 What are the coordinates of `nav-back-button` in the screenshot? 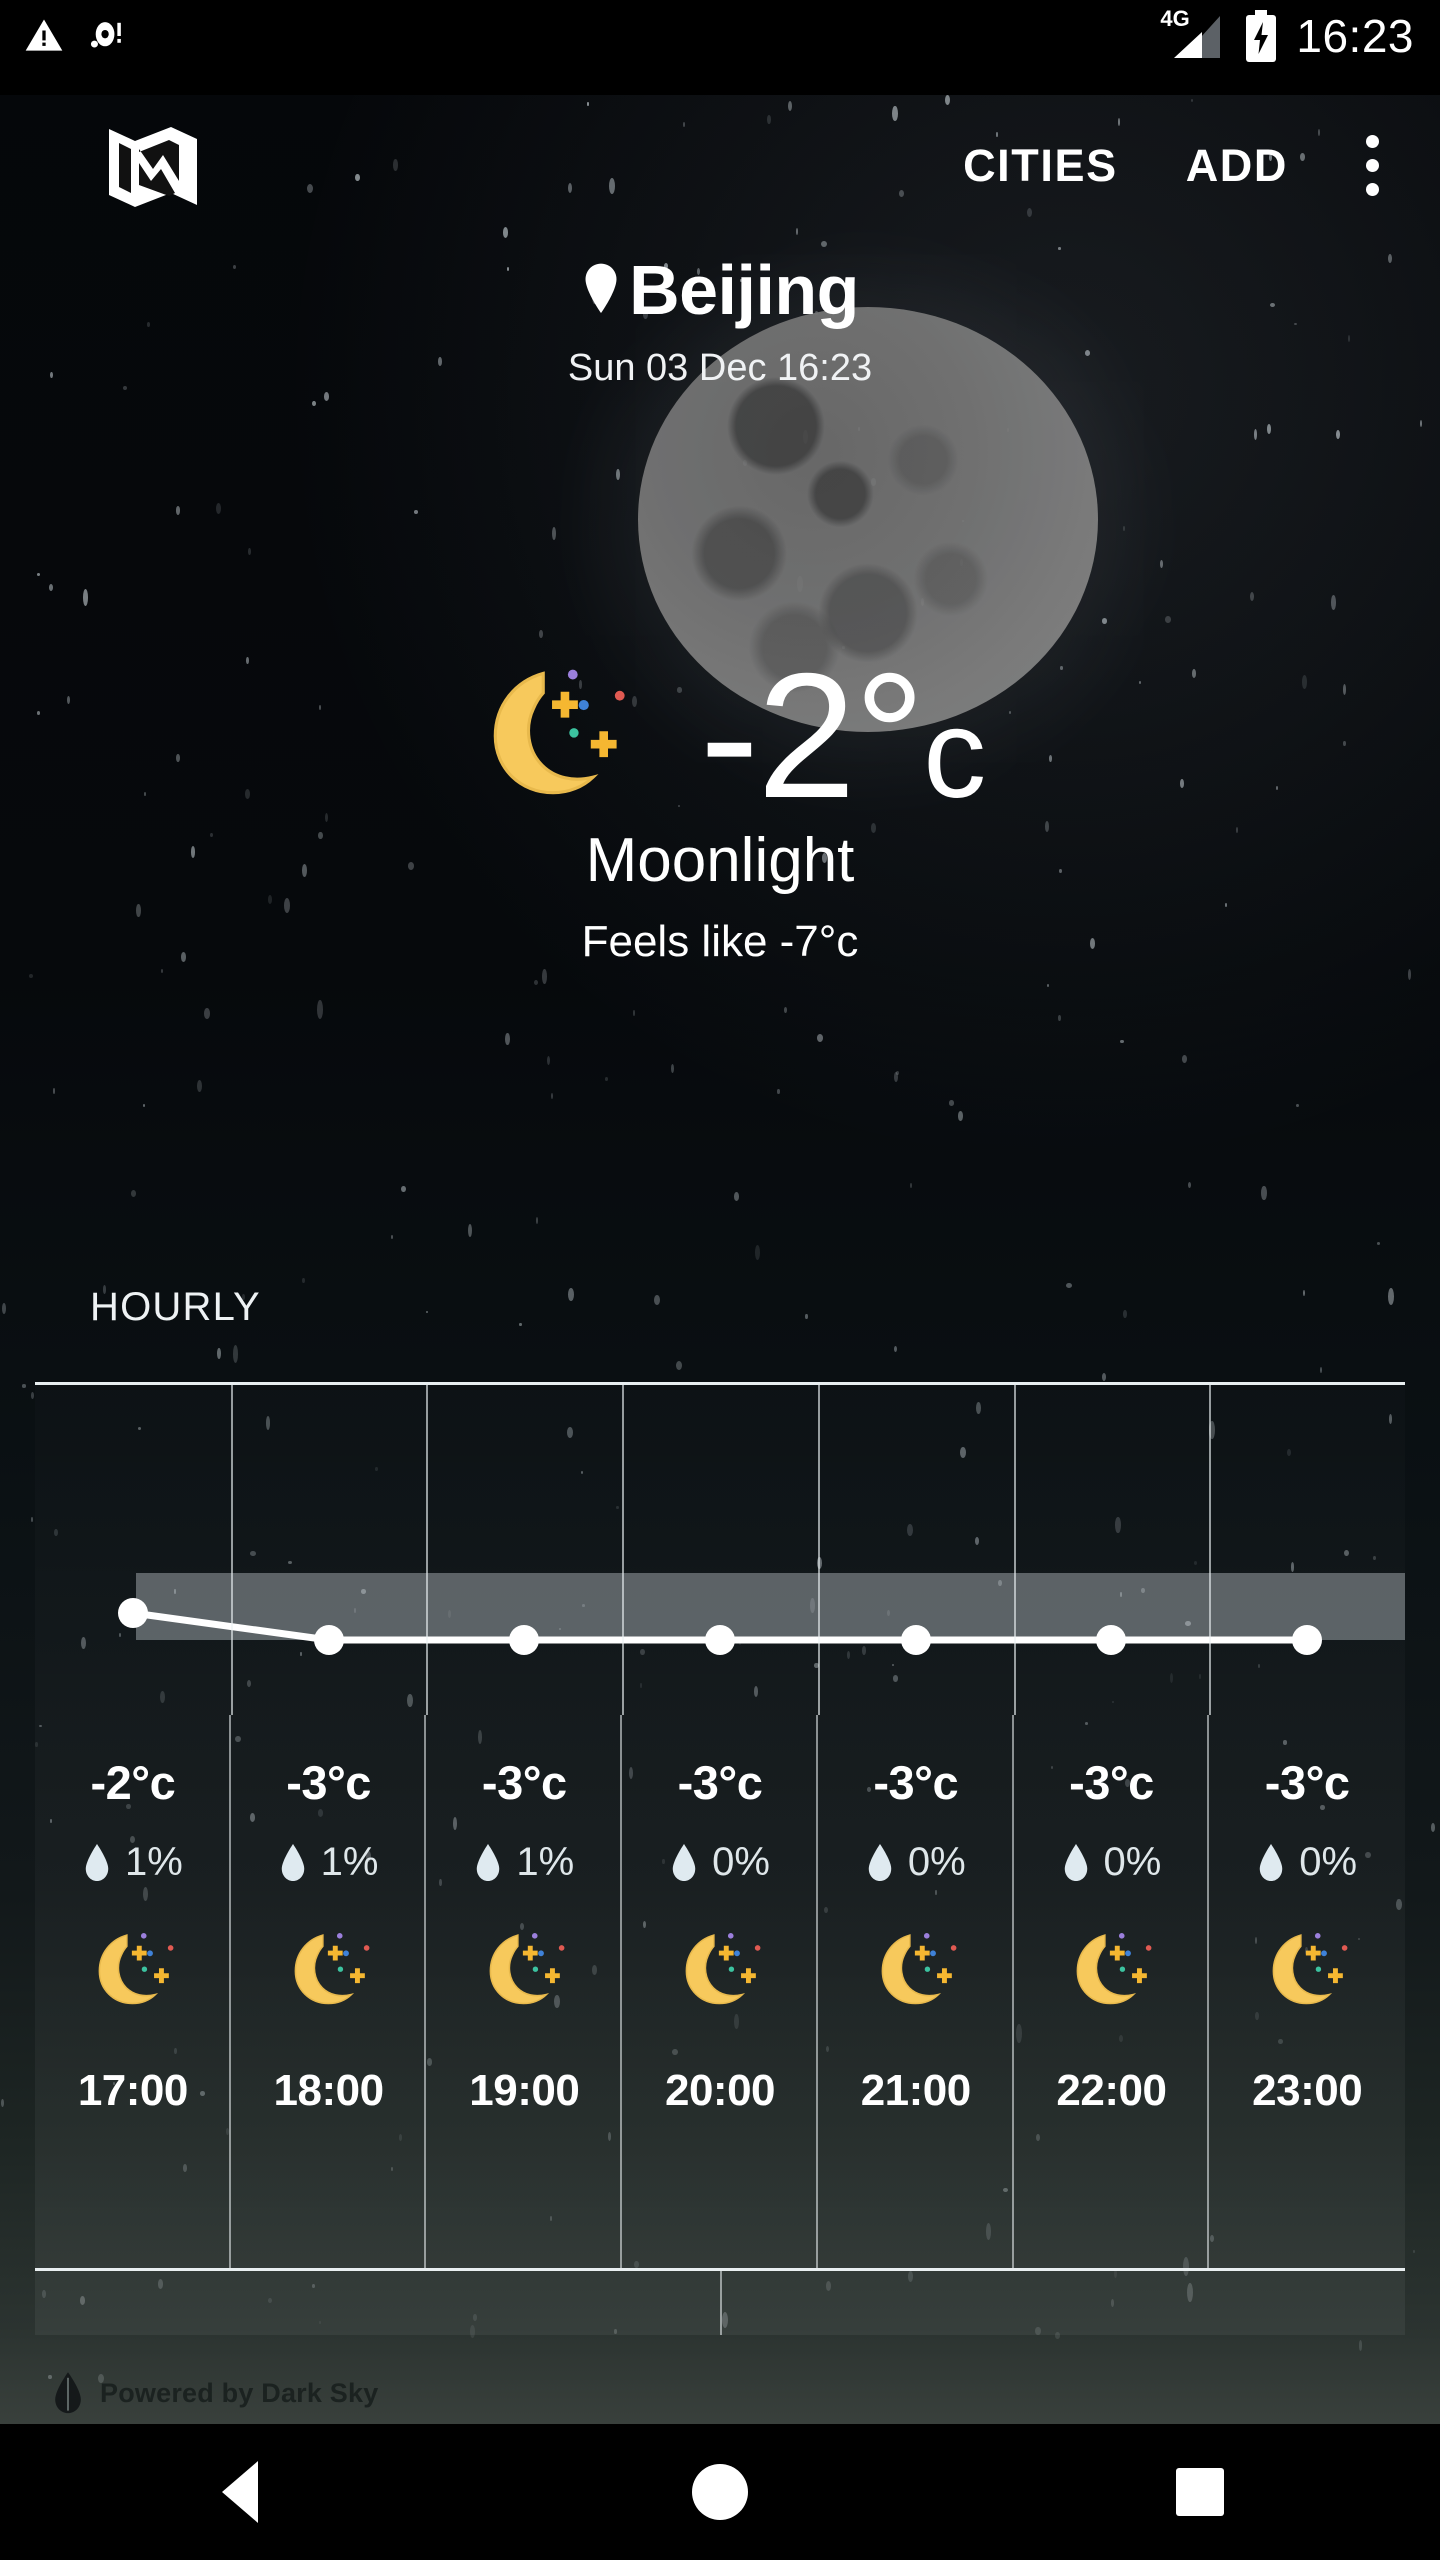 It's located at (240, 2492).